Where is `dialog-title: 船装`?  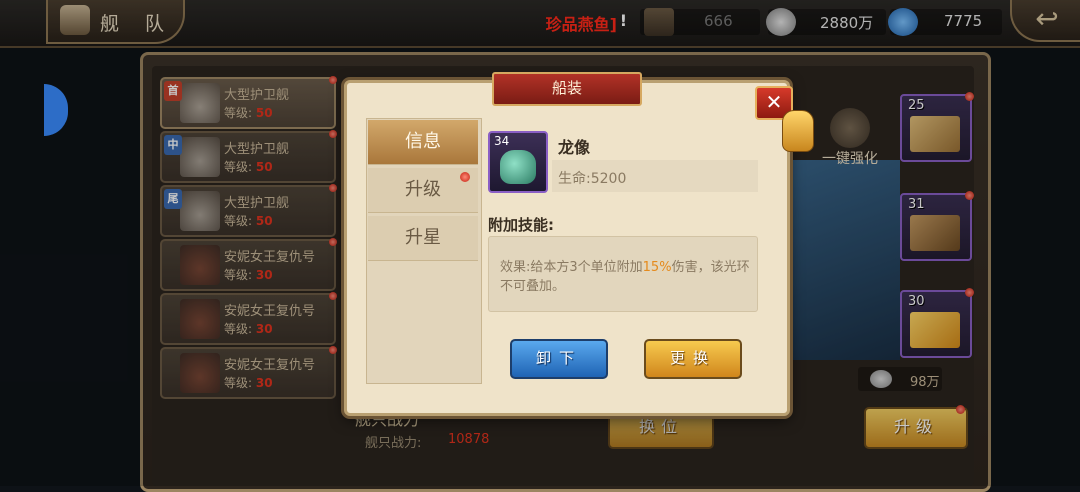
dialog-title: 船装 is located at coordinates (567, 89).